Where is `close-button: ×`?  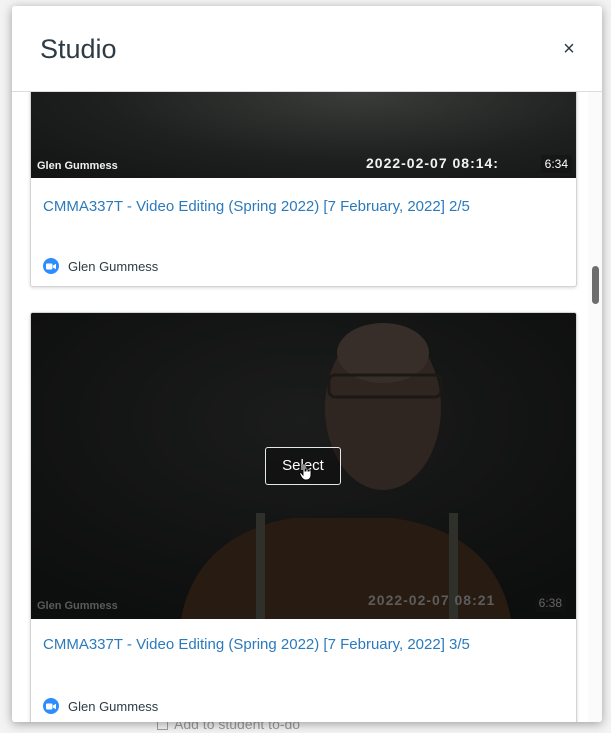
close-button: × is located at coordinates (569, 49).